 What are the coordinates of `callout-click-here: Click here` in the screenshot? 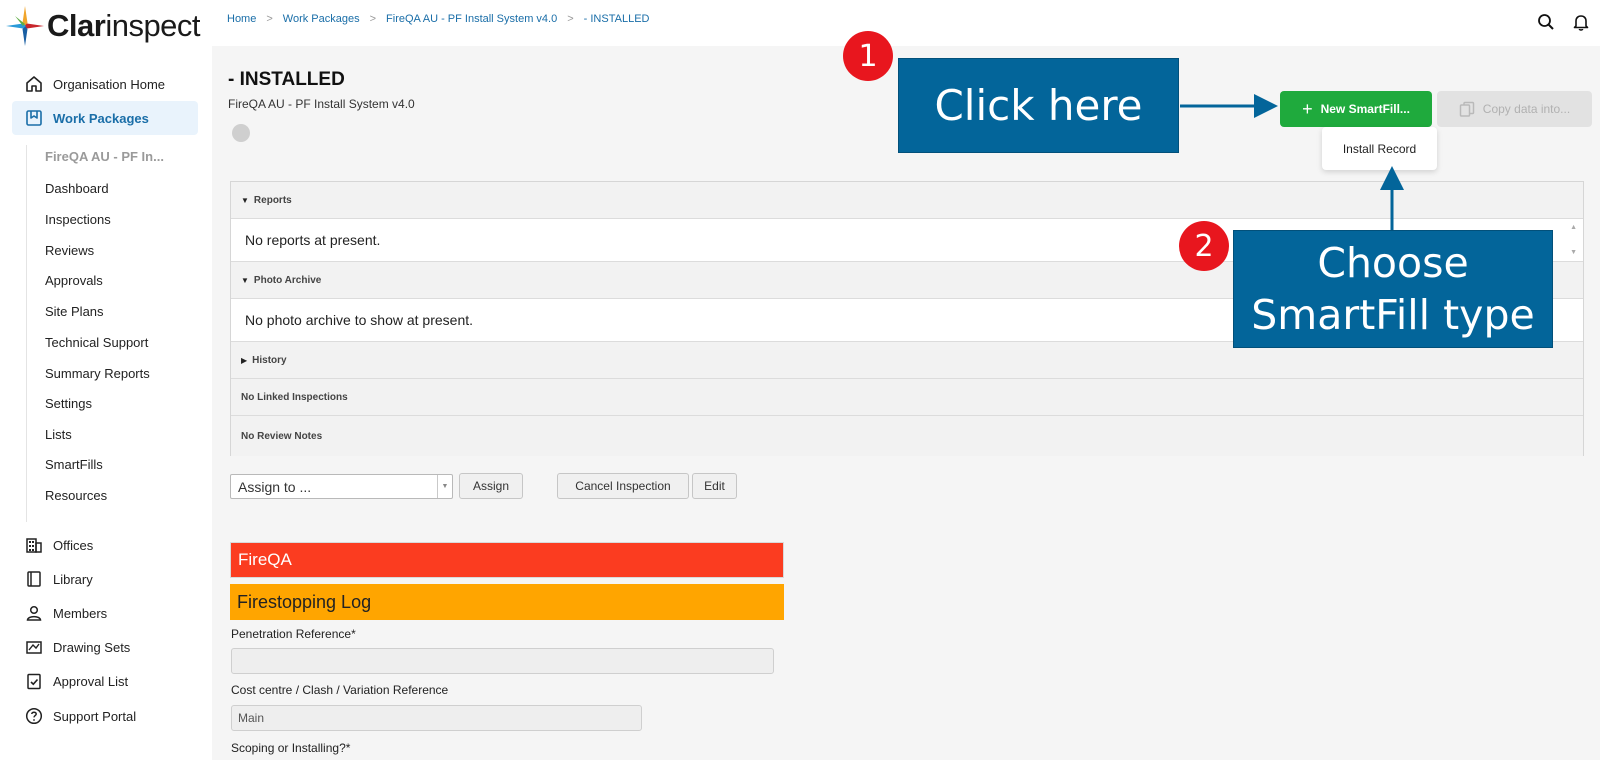 It's located at (1038, 105).